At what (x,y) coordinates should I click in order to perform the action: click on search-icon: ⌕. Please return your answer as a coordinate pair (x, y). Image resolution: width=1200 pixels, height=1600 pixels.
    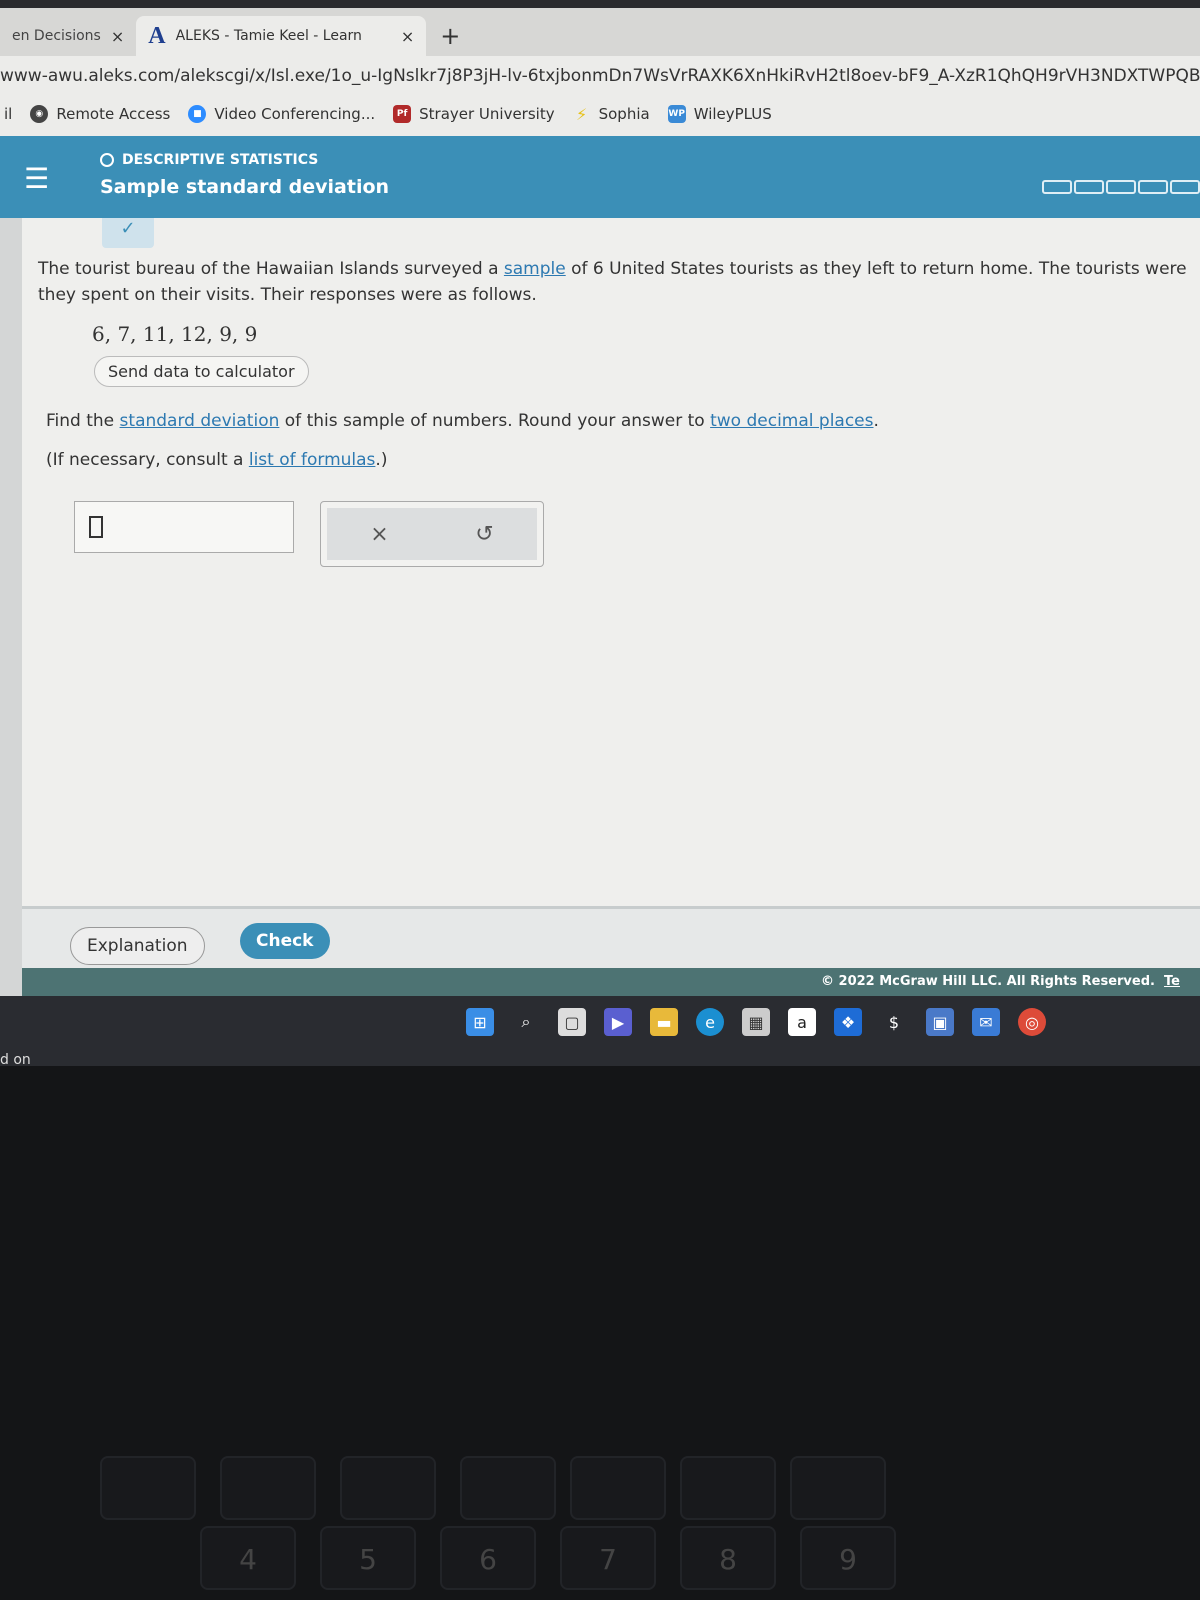
    Looking at the image, I should click on (526, 1022).